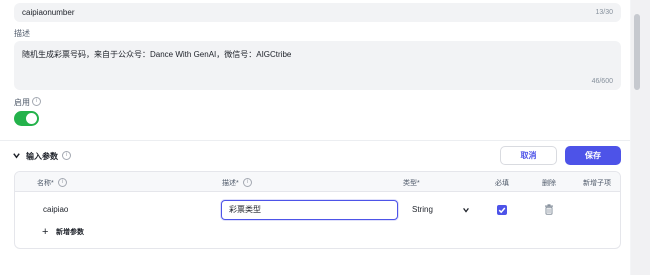  Describe the element at coordinates (22, 102) in the screenshot. I see `enable-label: 启用` at that location.